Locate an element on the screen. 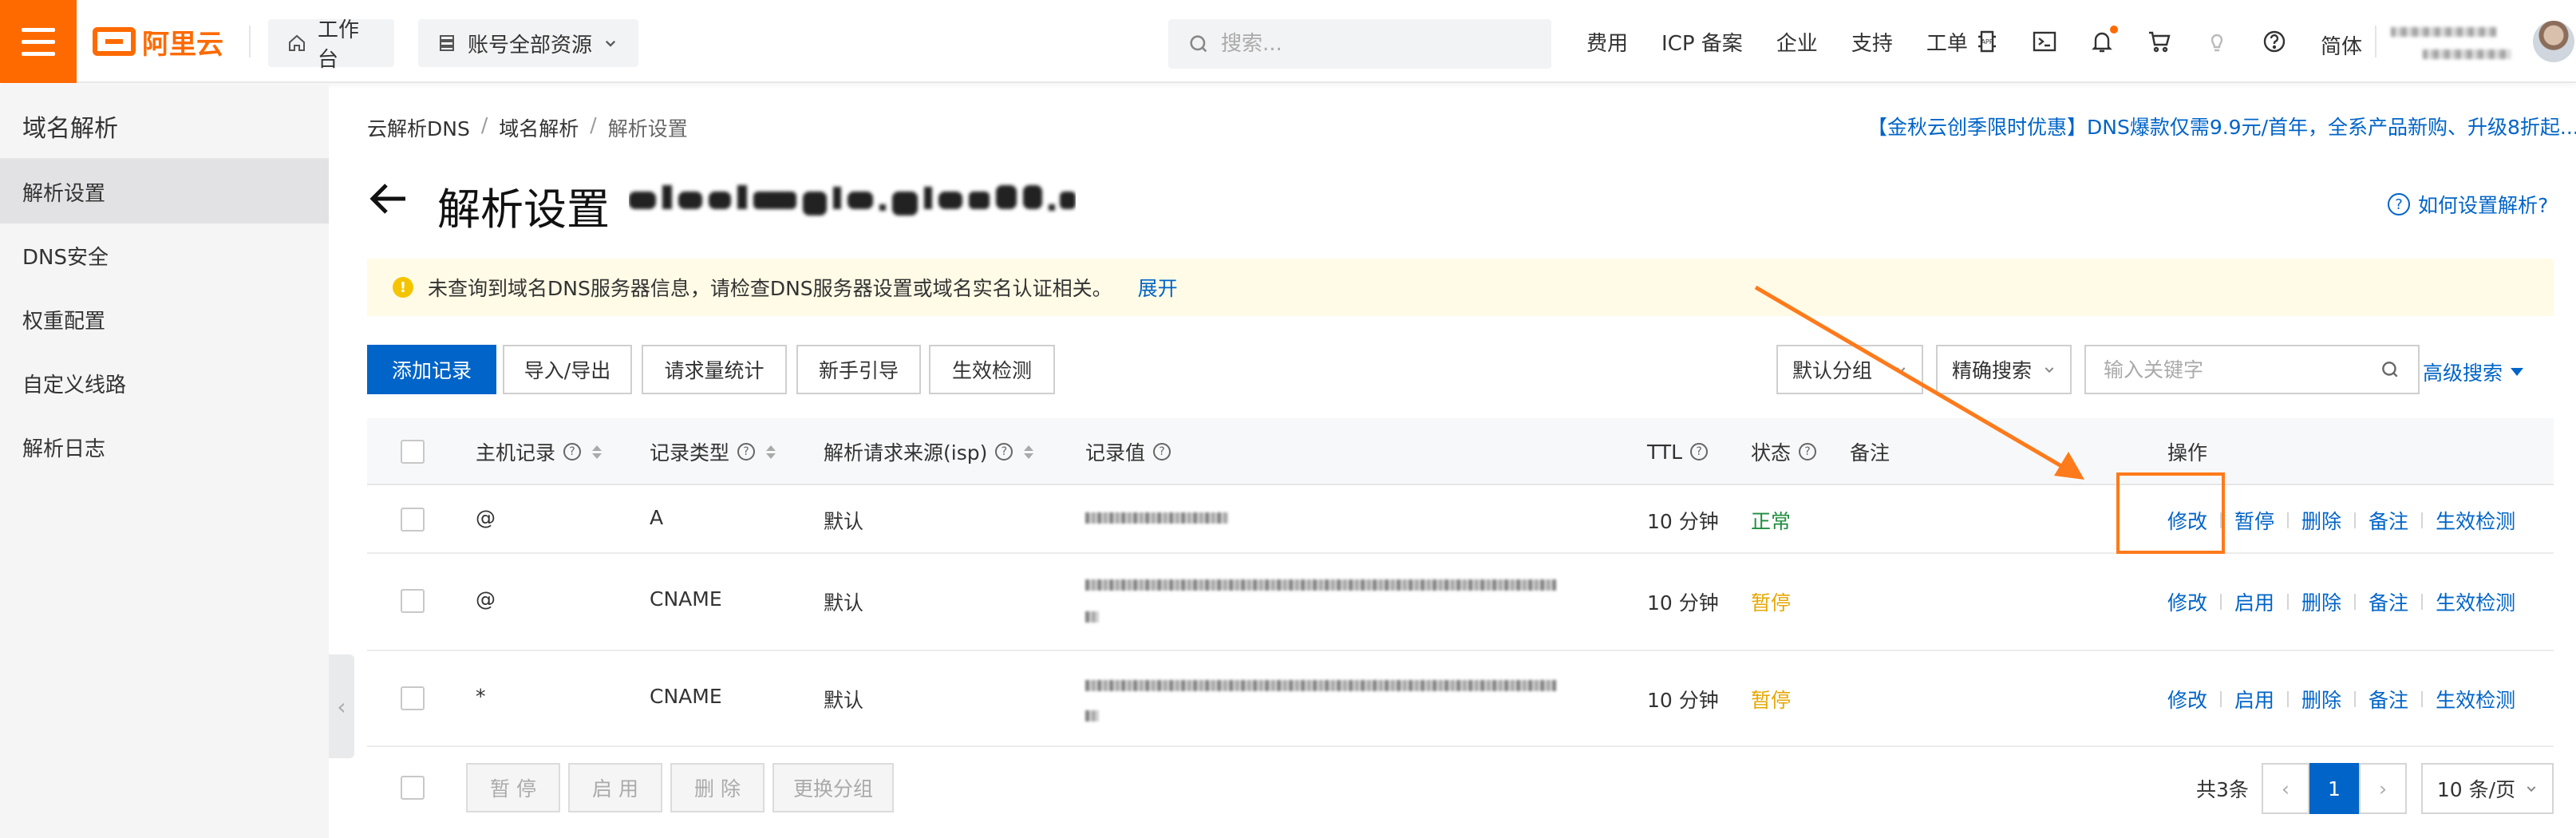  sidebar-item-custom-lines: 自定义线路 is located at coordinates (164, 383).